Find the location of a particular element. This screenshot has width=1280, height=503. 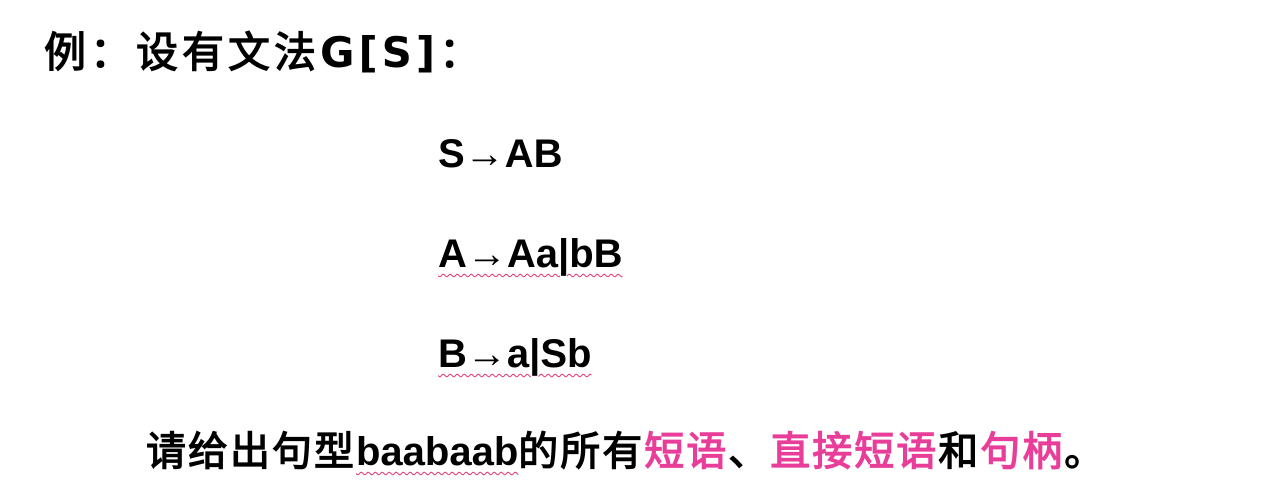

grammar-rule-2: A→Aa|bB is located at coordinates (530, 254).